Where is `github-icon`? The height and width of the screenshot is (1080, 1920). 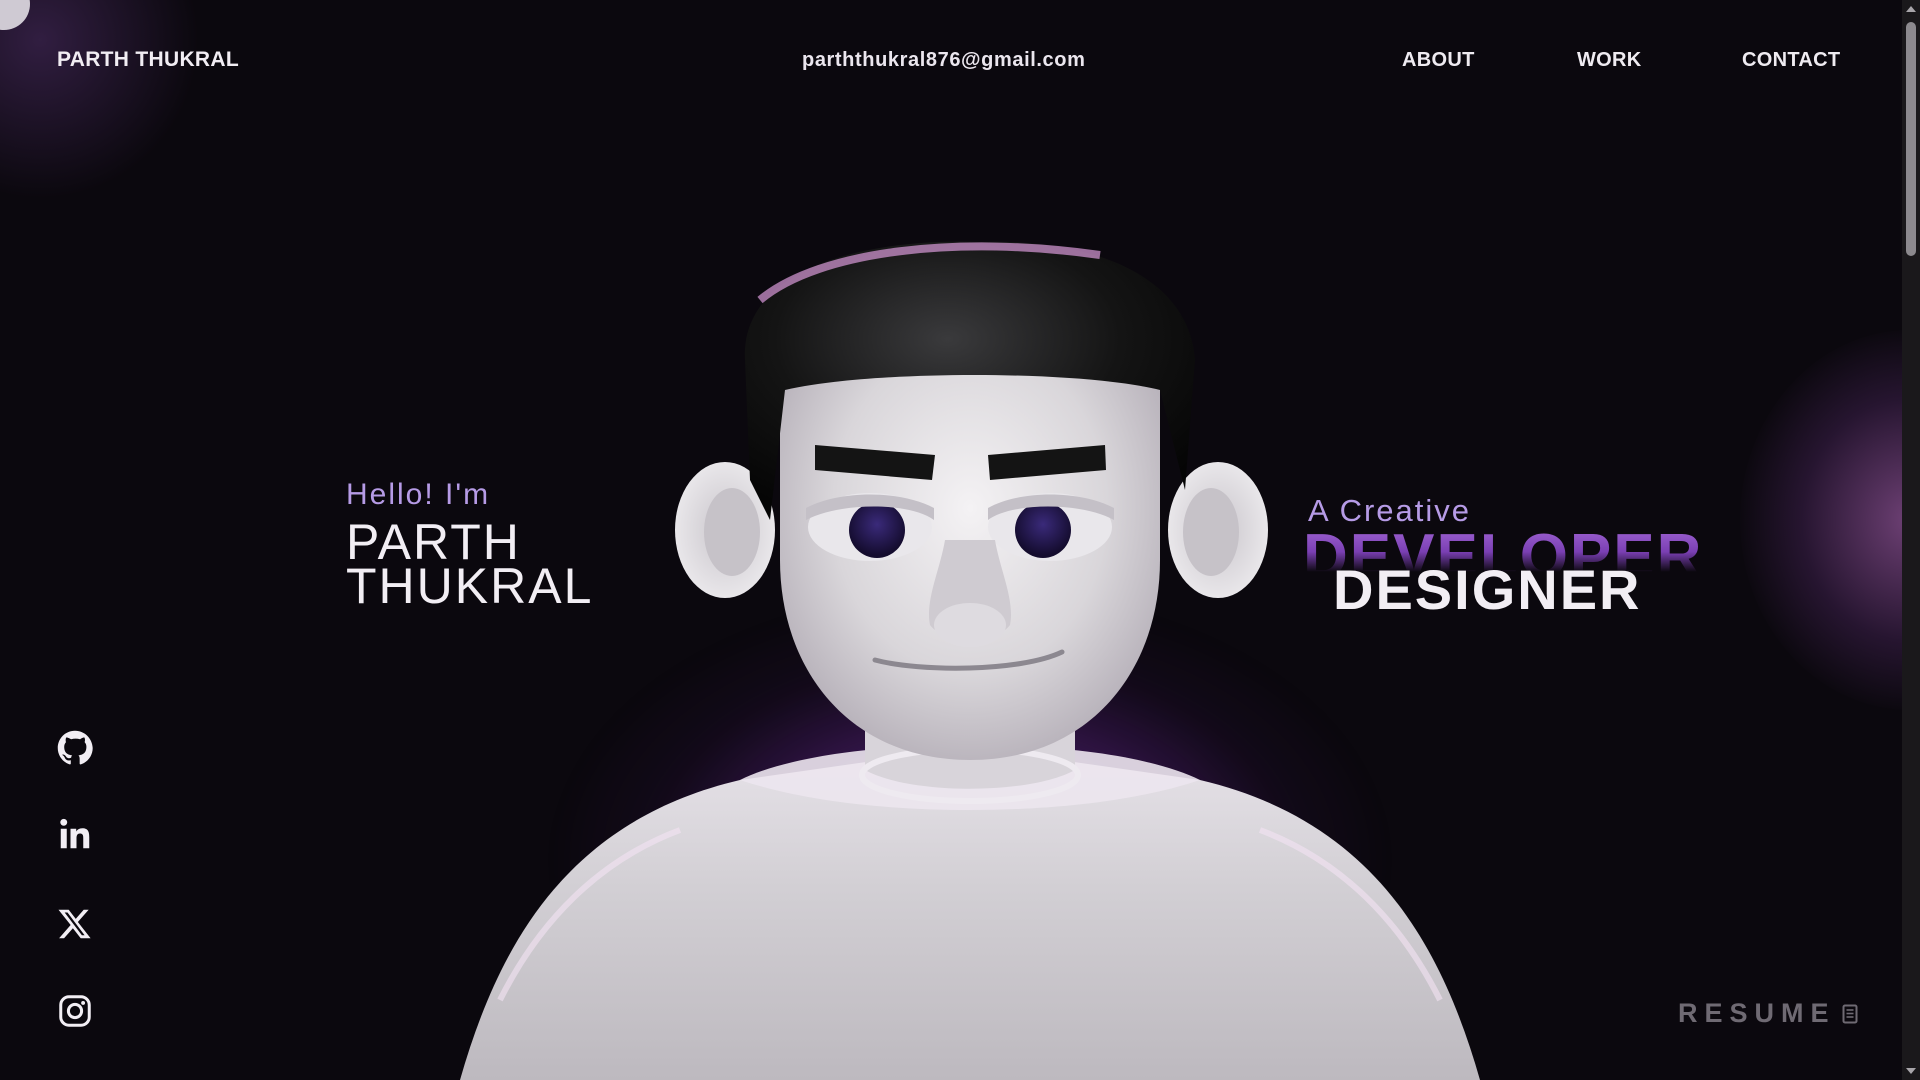 github-icon is located at coordinates (75, 747).